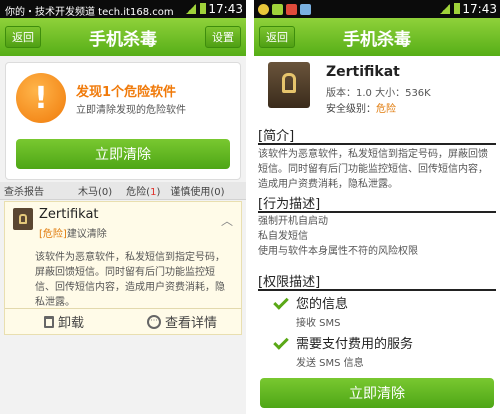 The height and width of the screenshot is (414, 500). What do you see at coordinates (283, 236) in the screenshot?
I see `behavior-item: 私自发短信` at bounding box center [283, 236].